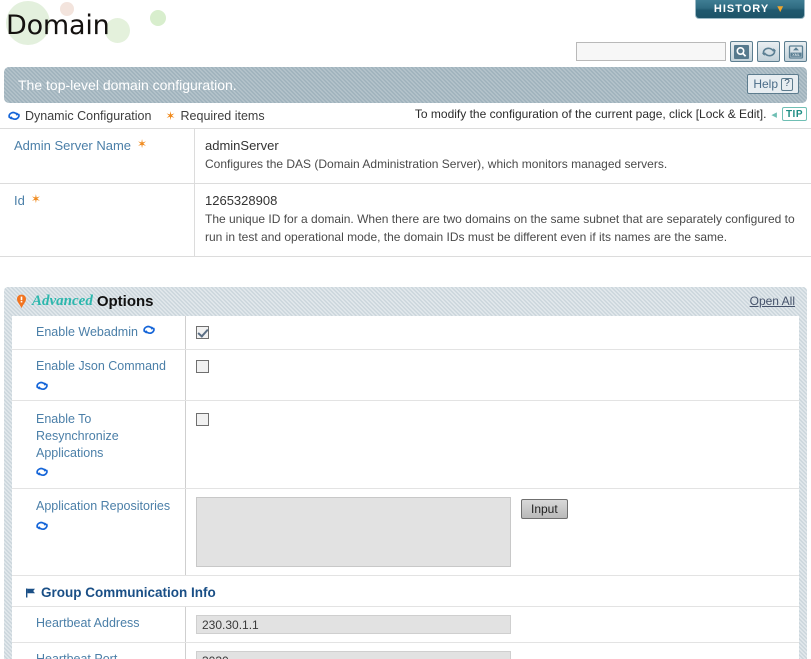  Describe the element at coordinates (774, 114) in the screenshot. I see `tip-pointer-icon: ◂` at that location.